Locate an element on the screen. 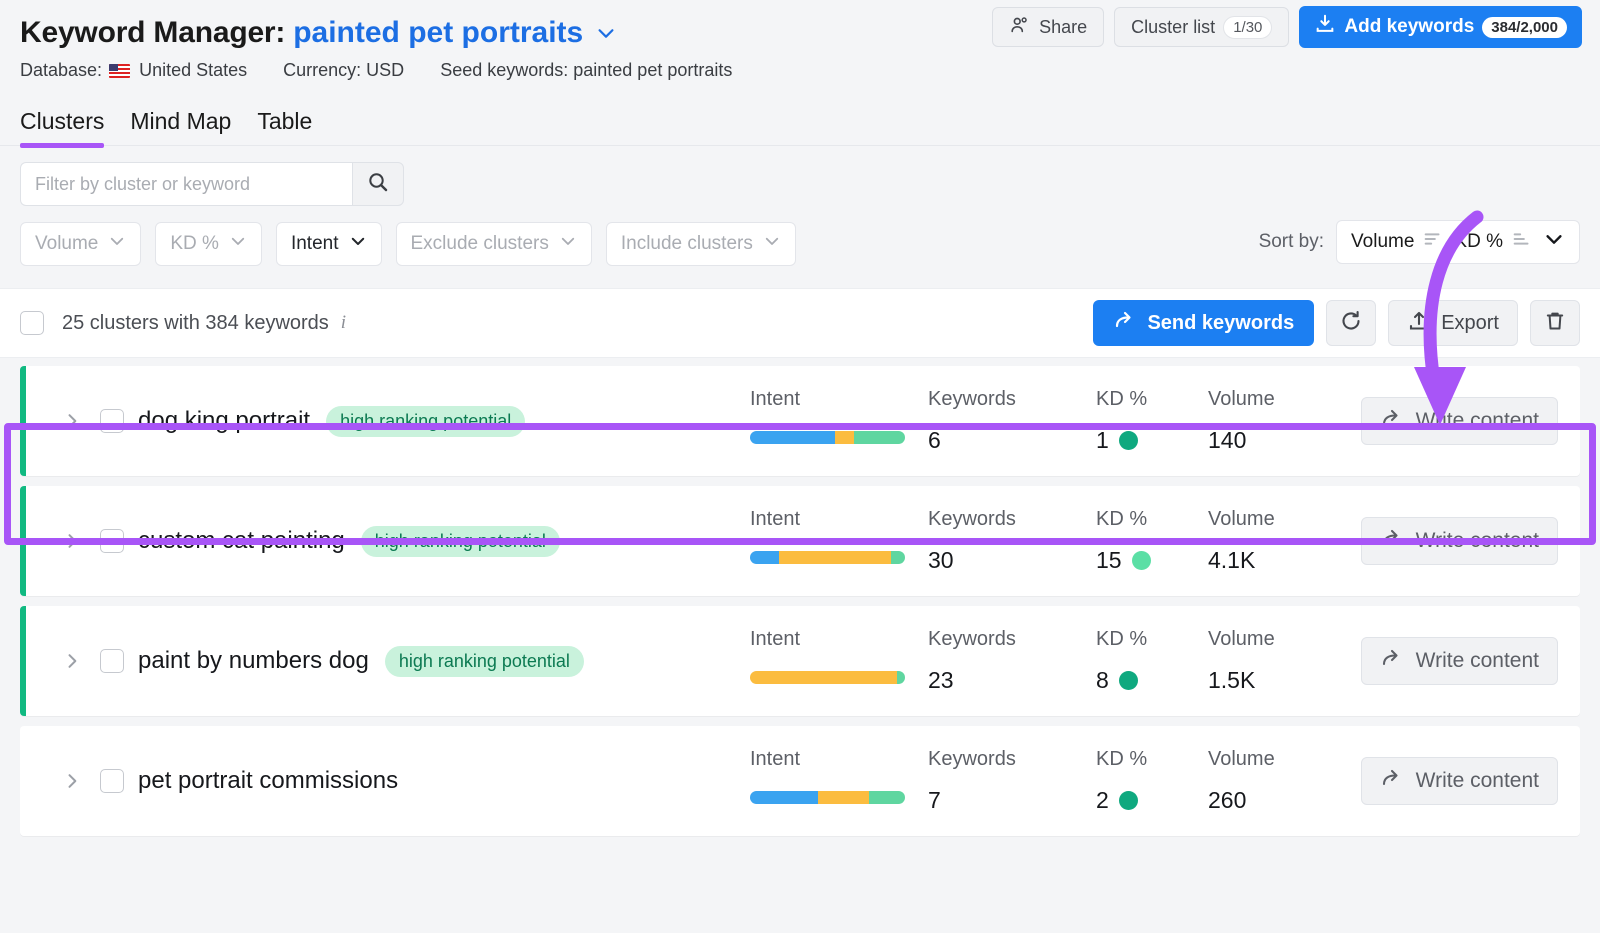 This screenshot has height=933, width=1600. filter-volume-label: Volume is located at coordinates (67, 243).